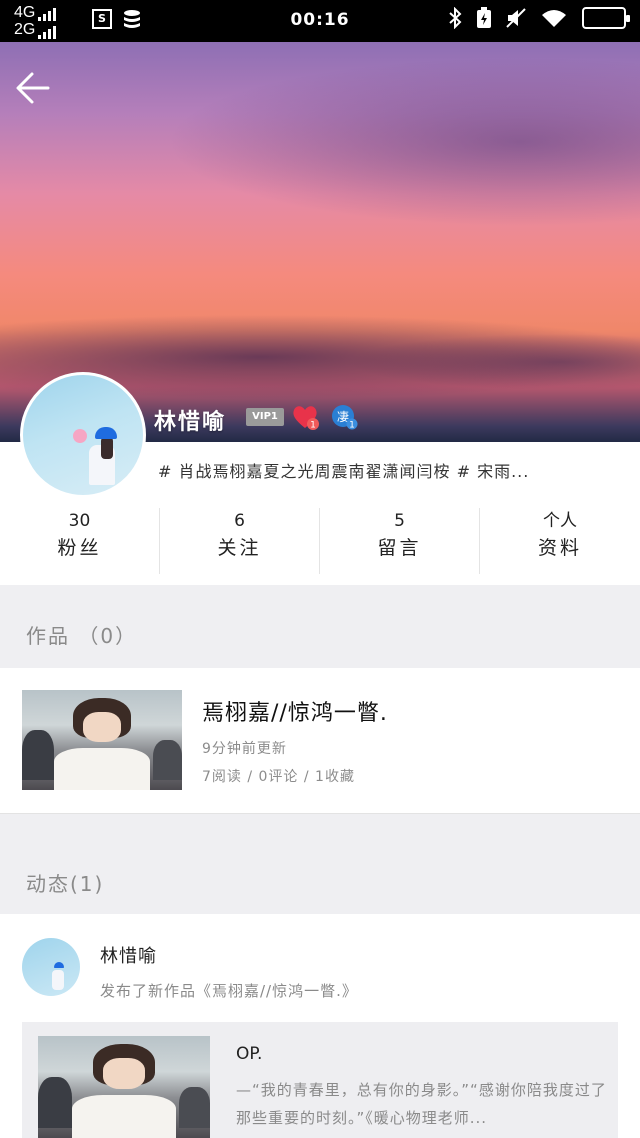 Image resolution: width=640 pixels, height=1138 pixels. Describe the element at coordinates (560, 521) in the screenshot. I see `stat-value: 个人` at that location.